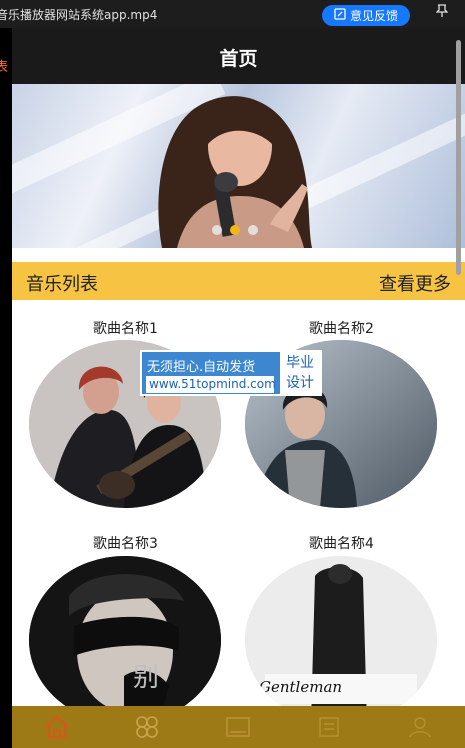 The image size is (465, 748). What do you see at coordinates (458, 157) in the screenshot?
I see `scrollbar-thumb` at bounding box center [458, 157].